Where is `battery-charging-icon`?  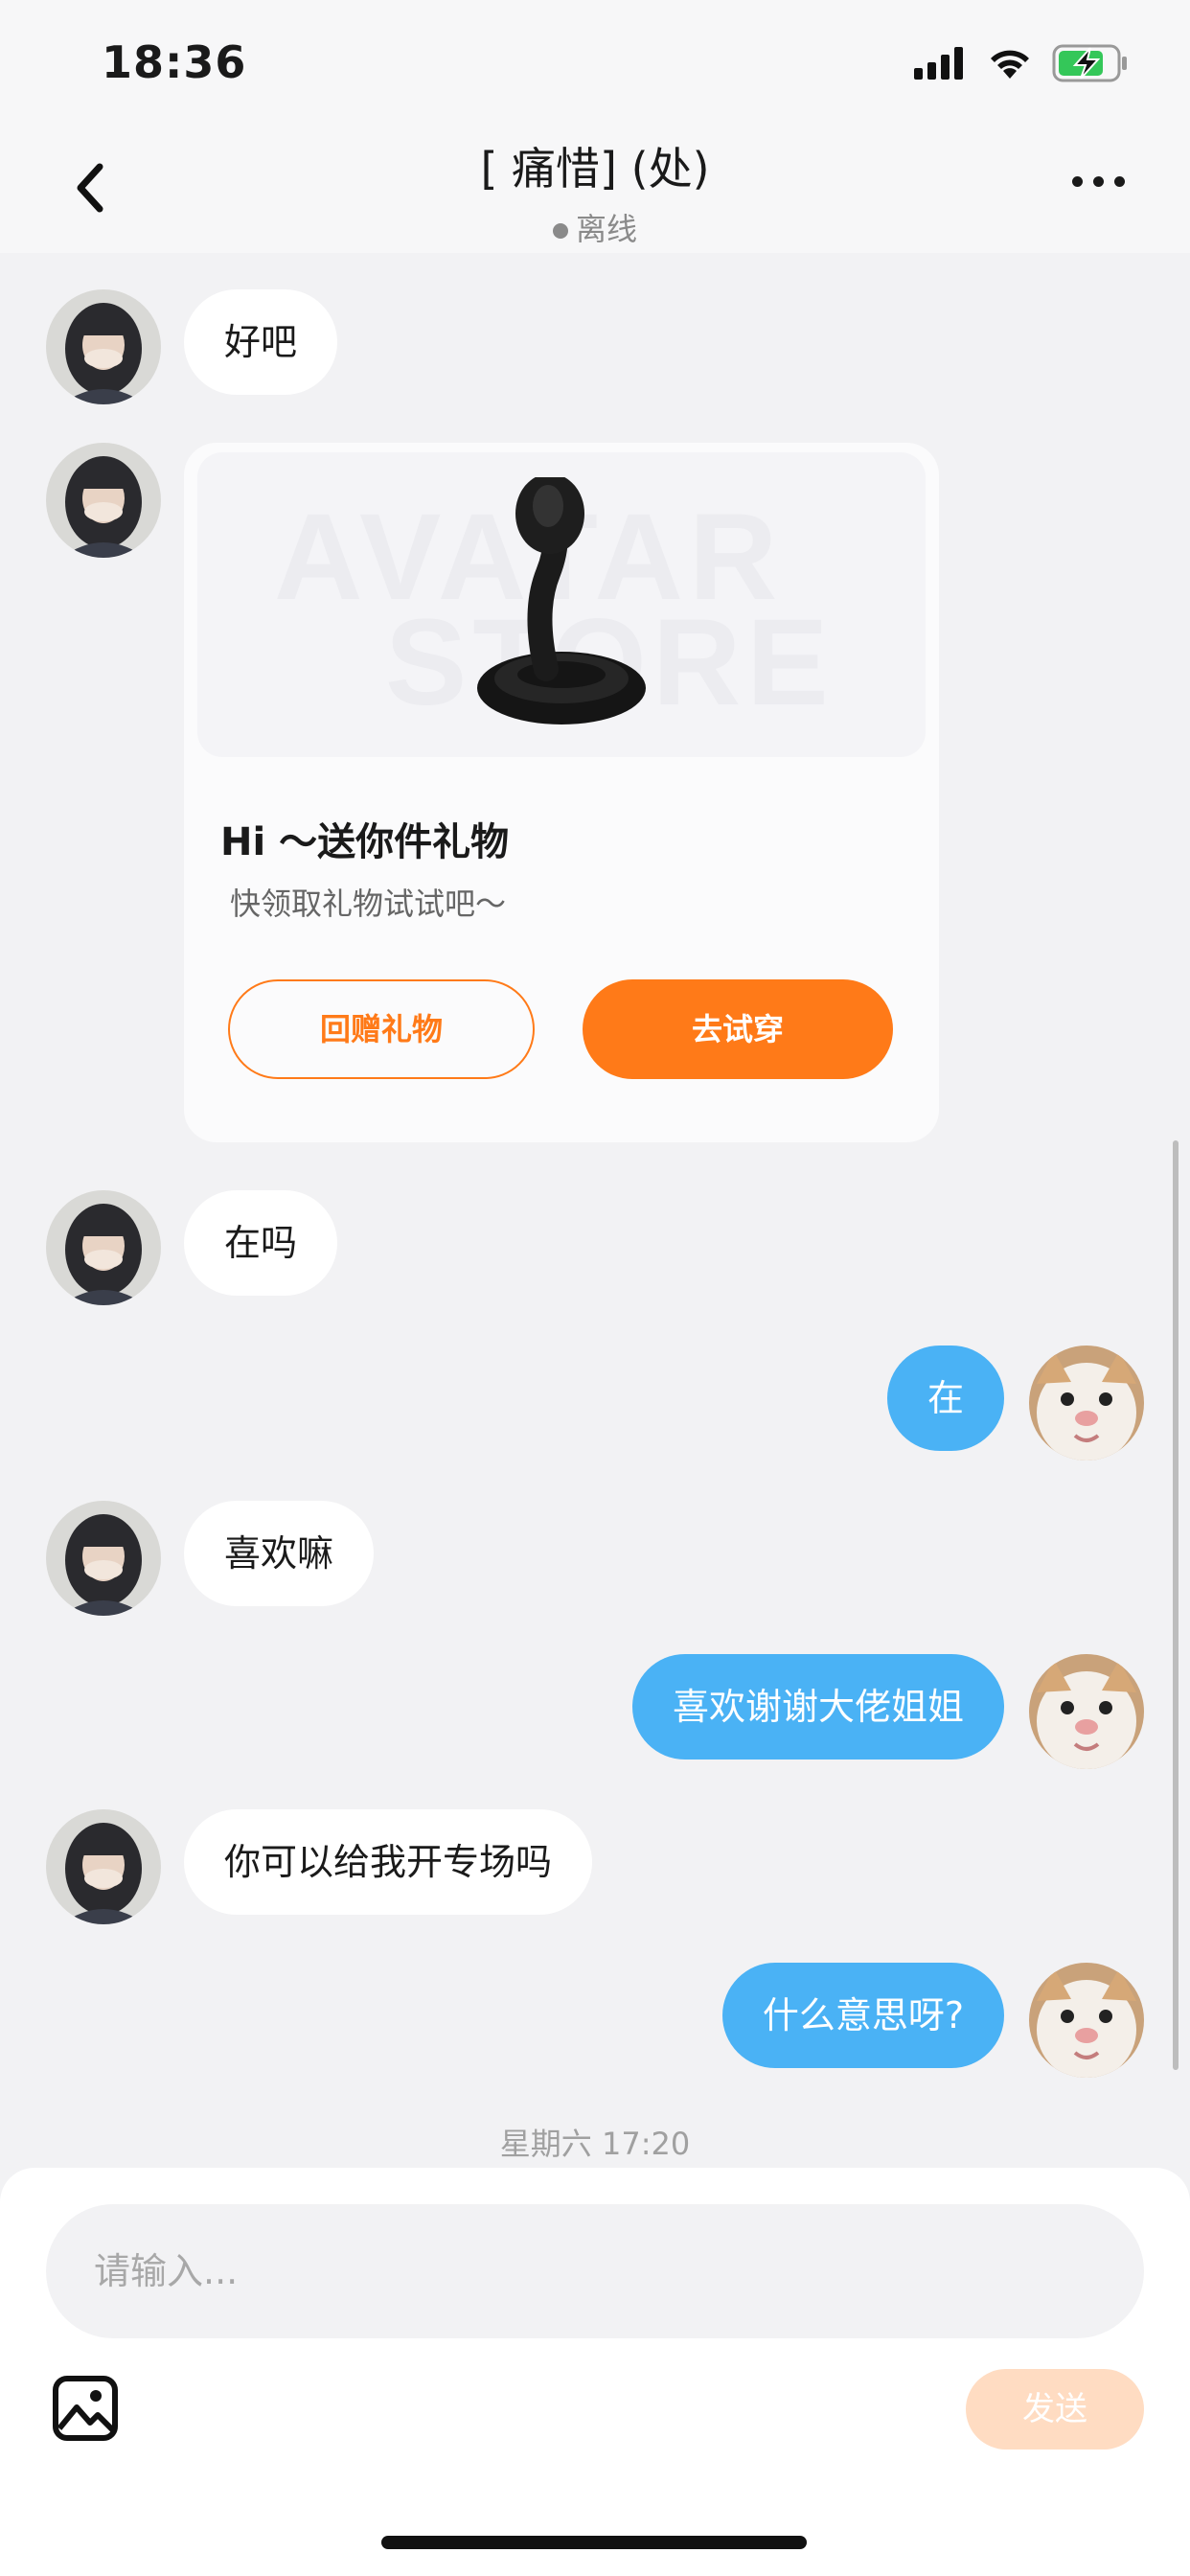
battery-charging-icon is located at coordinates (1090, 63).